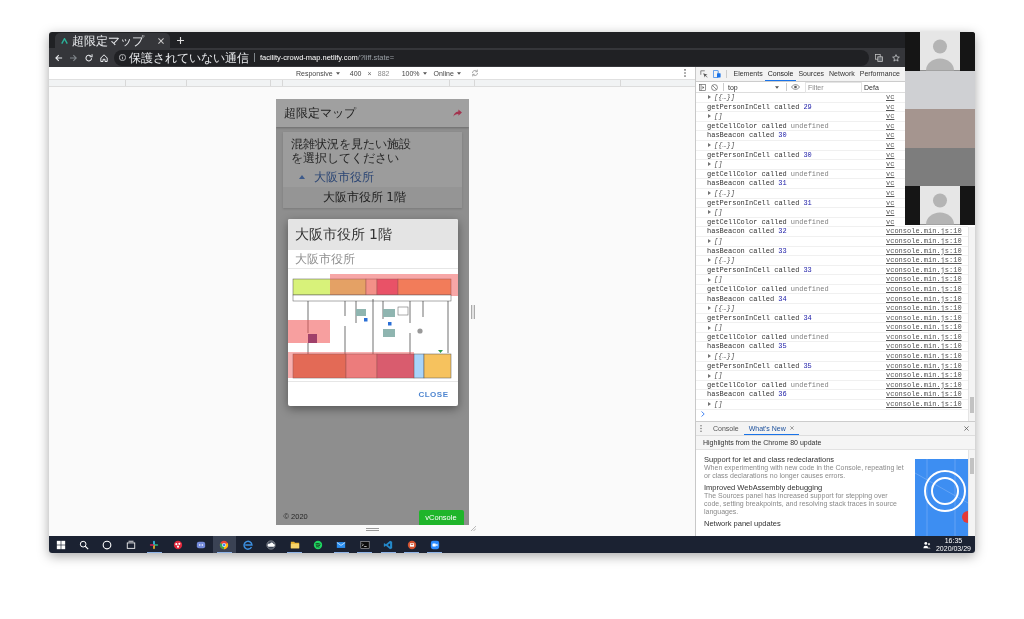  Describe the element at coordinates (926, 544) in the screenshot. I see `people-icon` at that location.